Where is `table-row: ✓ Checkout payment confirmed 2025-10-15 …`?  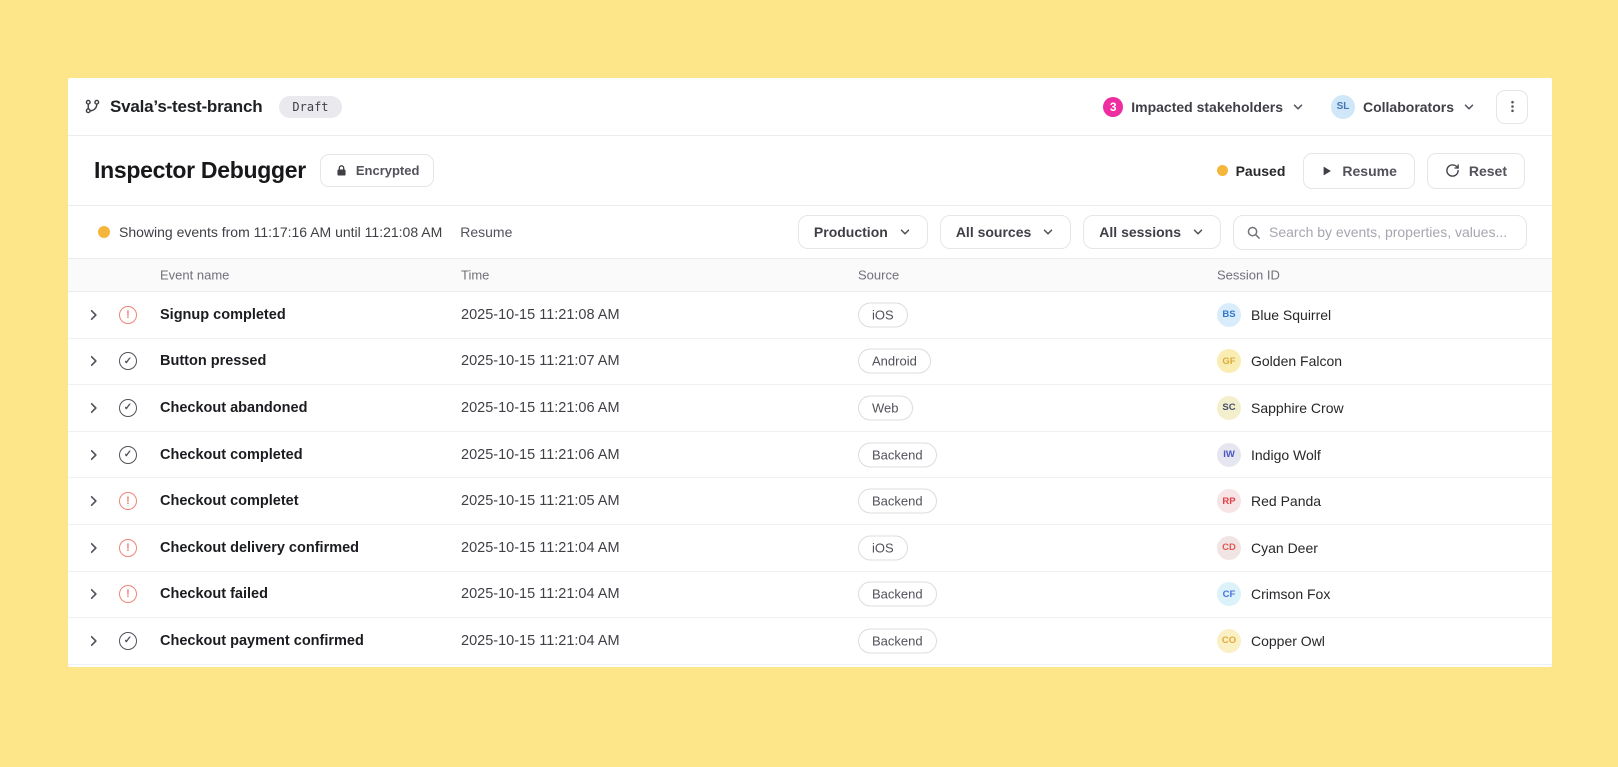
table-row: ✓ Checkout payment confirmed 2025-10-15 … is located at coordinates (810, 641).